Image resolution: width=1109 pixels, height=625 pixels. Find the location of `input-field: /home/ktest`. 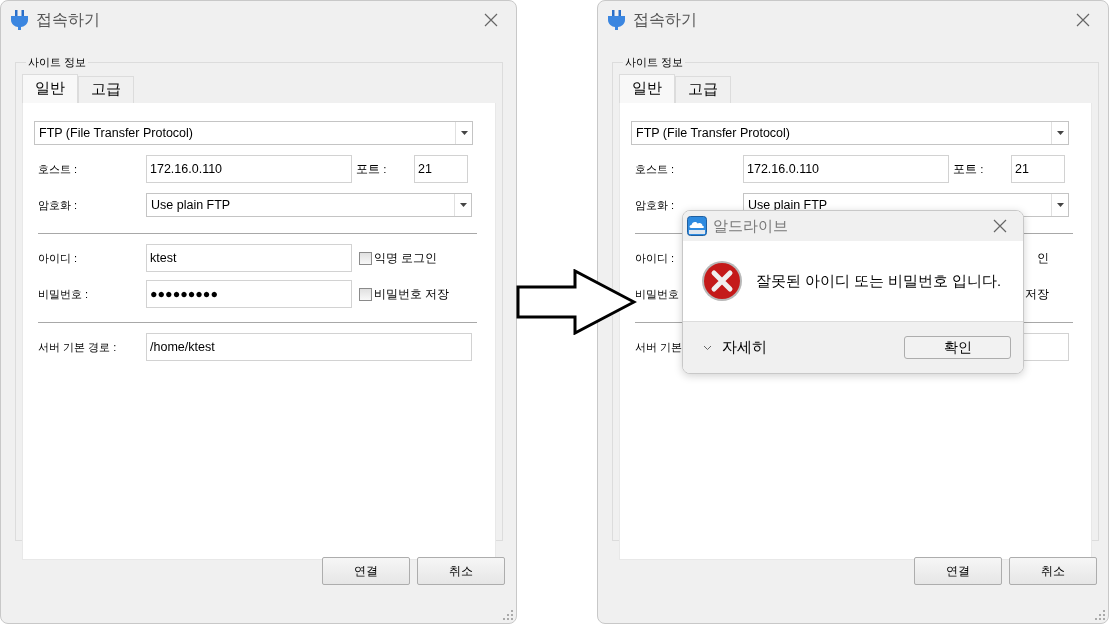

input-field: /home/ktest is located at coordinates (309, 347).